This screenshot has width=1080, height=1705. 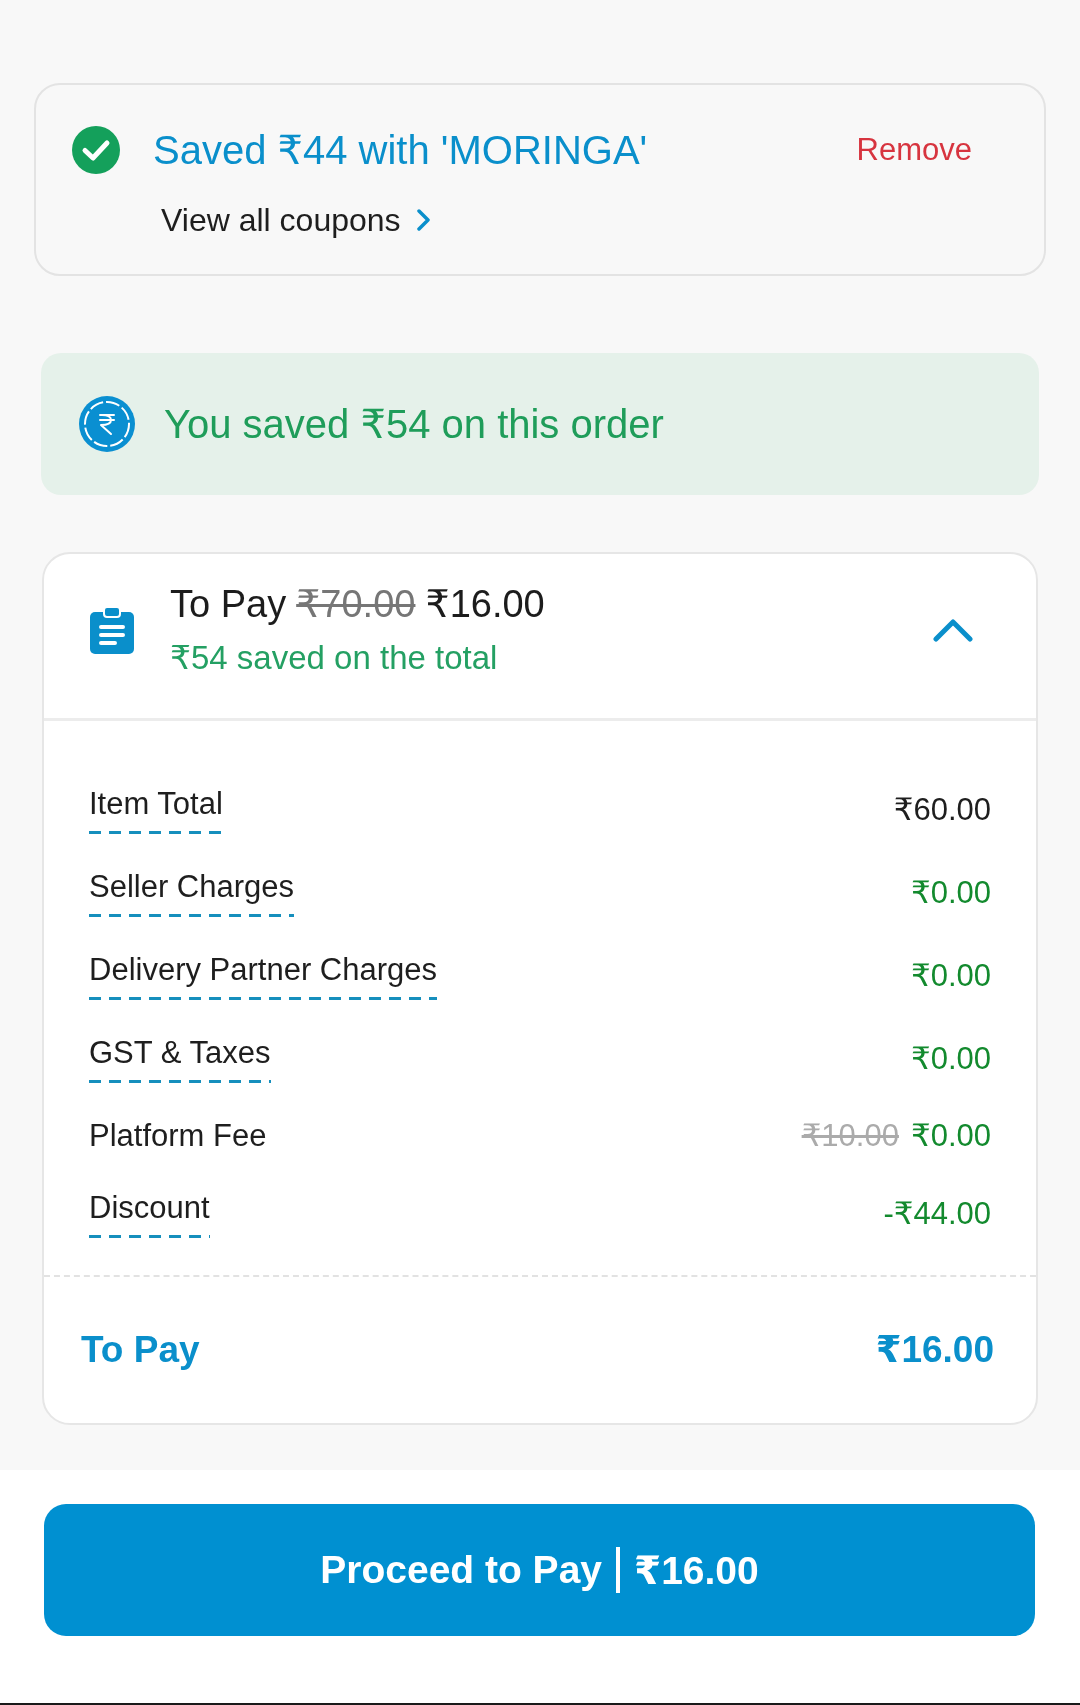 What do you see at coordinates (228, 604) in the screenshot?
I see `to-pay-label: To Pay` at bounding box center [228, 604].